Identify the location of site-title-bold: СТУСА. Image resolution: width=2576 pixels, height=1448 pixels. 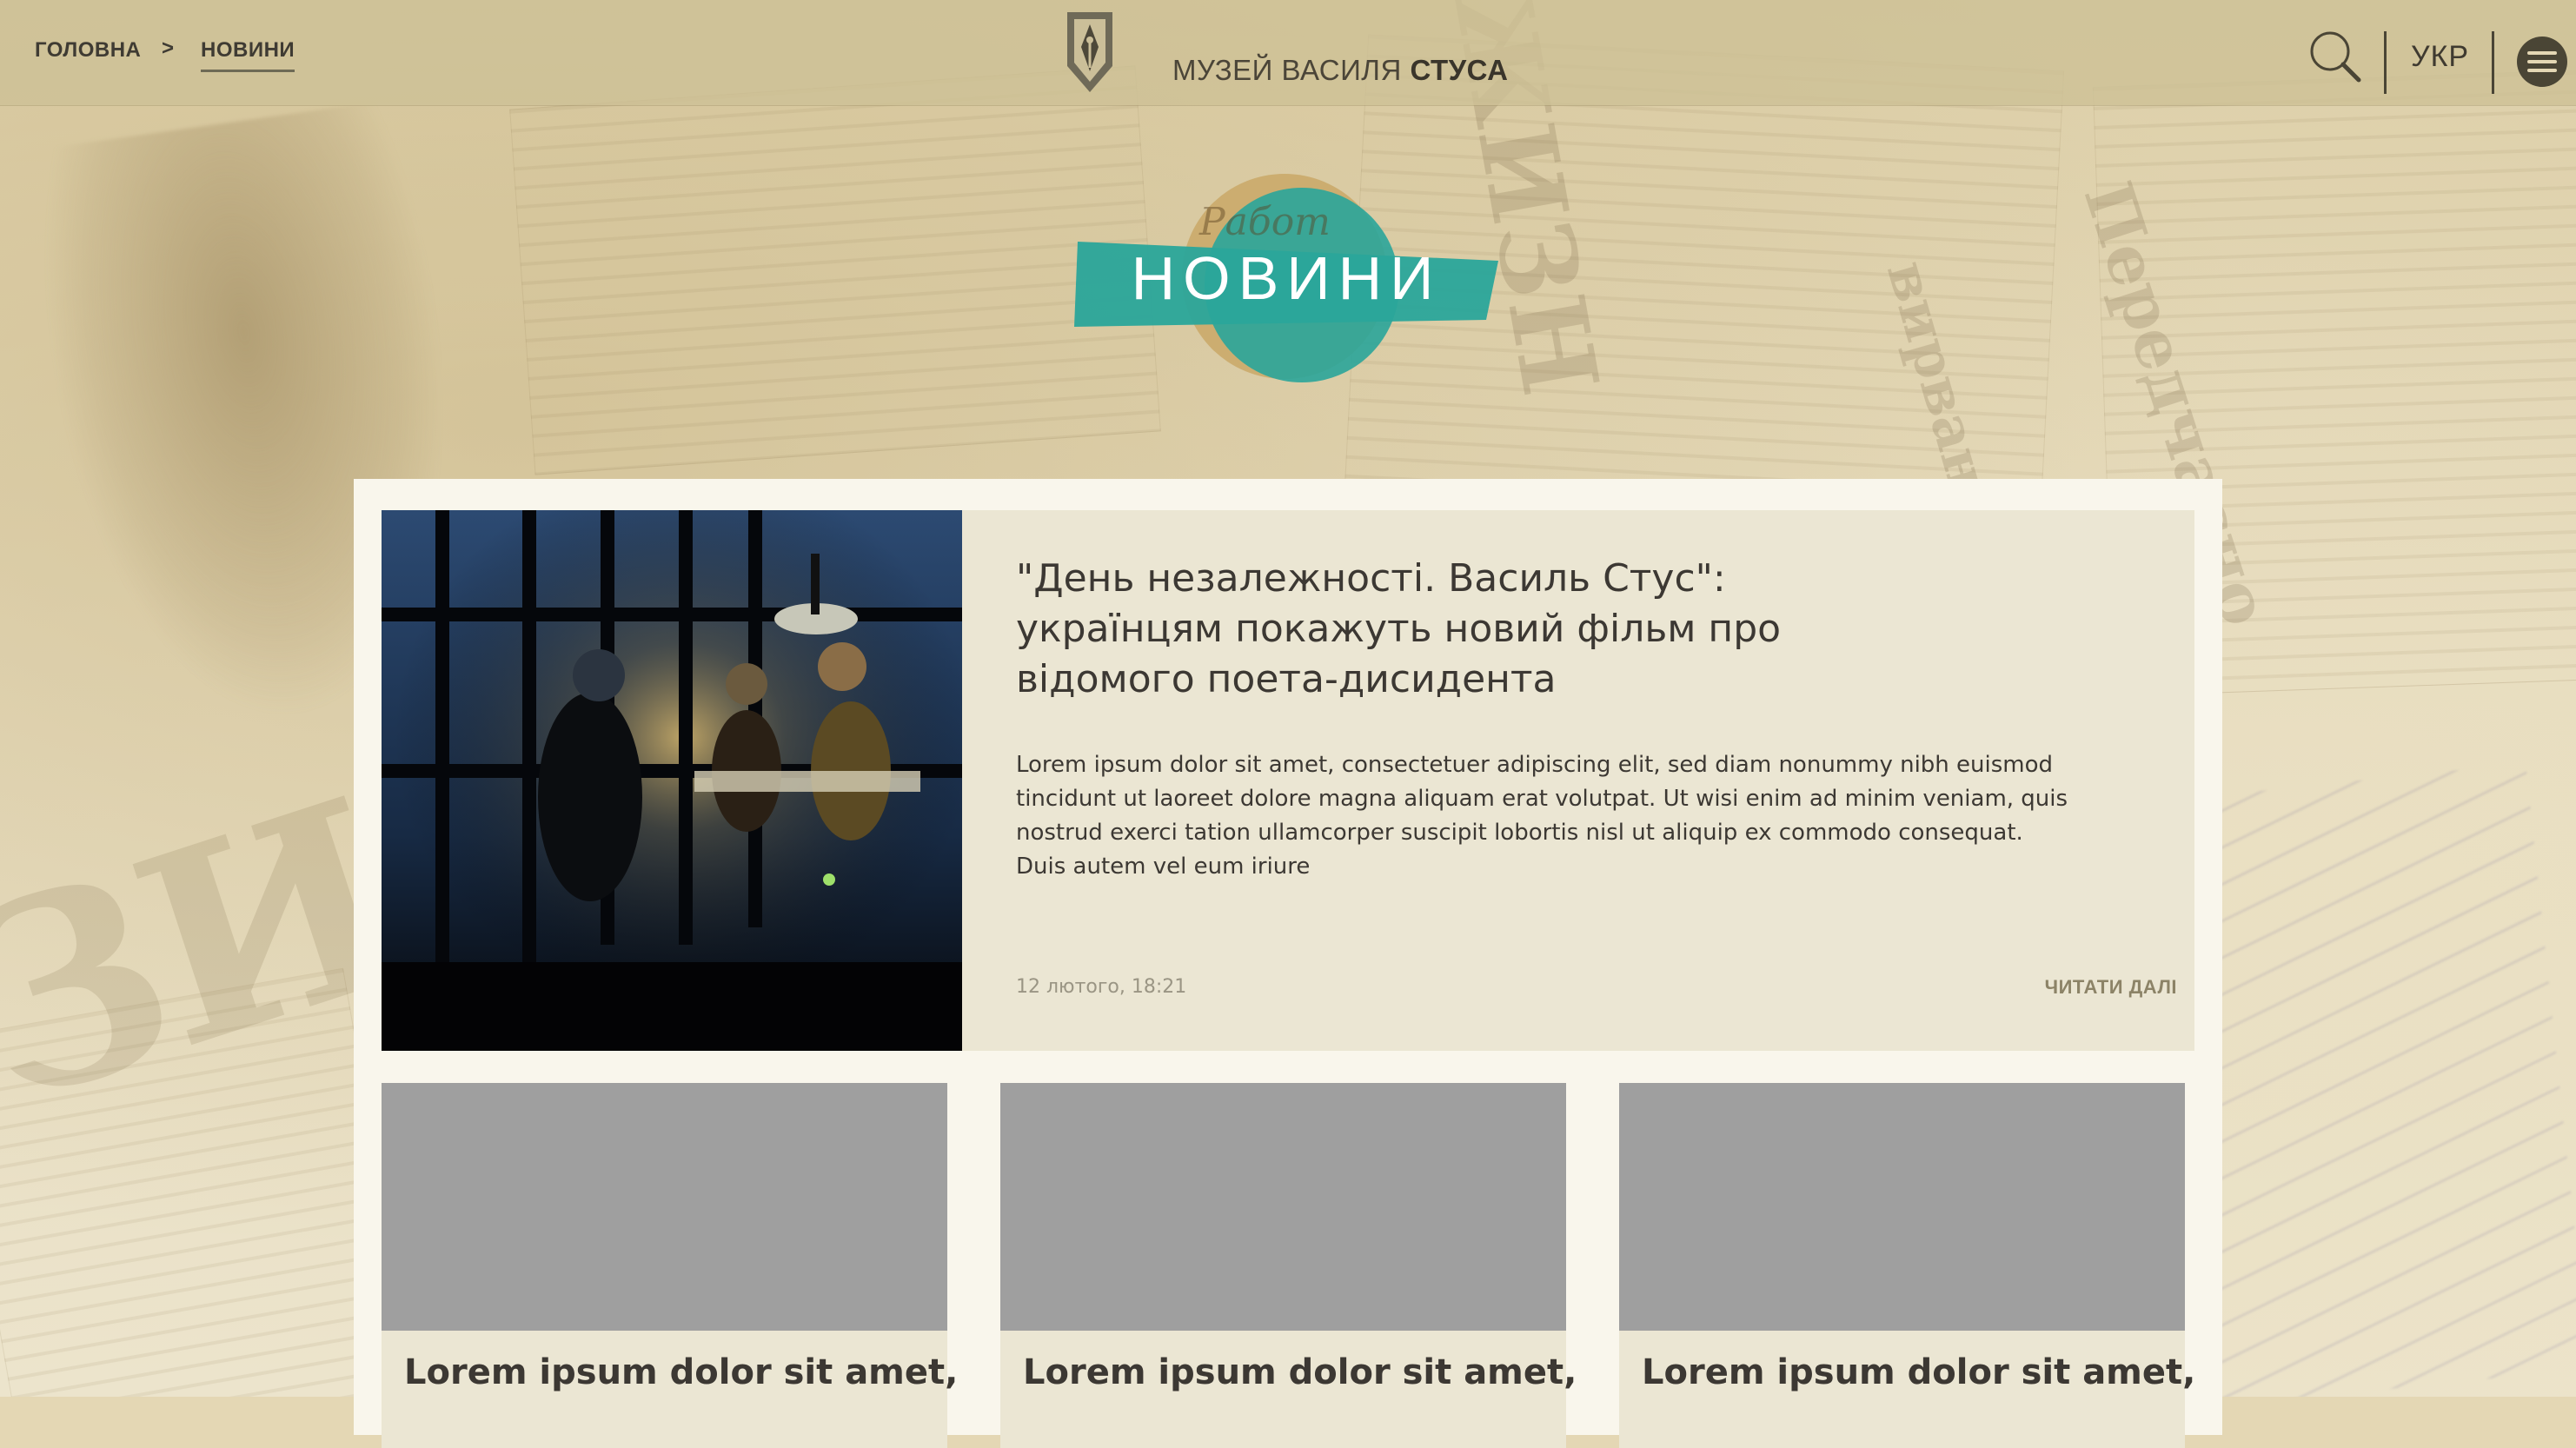
(1459, 70).